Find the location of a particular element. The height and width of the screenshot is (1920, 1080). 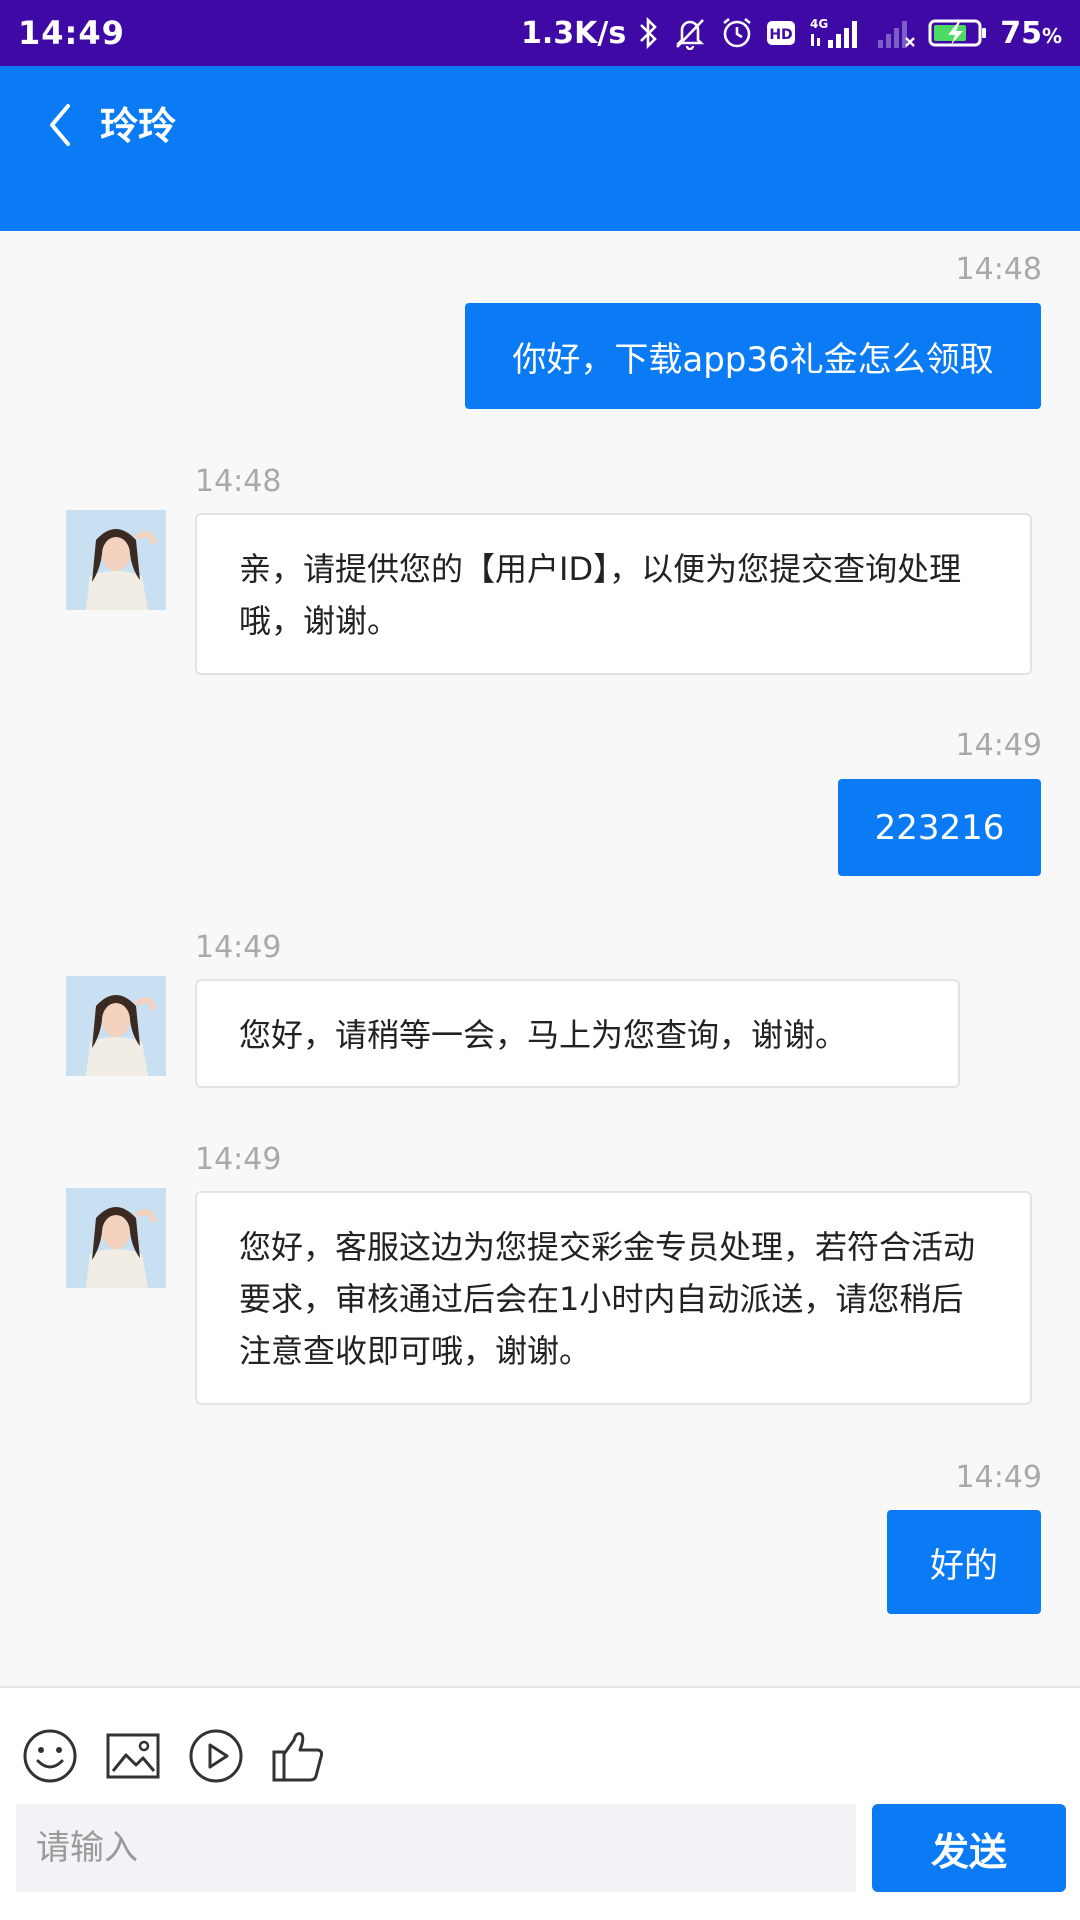

battery-percentage: 75% is located at coordinates (1031, 33).